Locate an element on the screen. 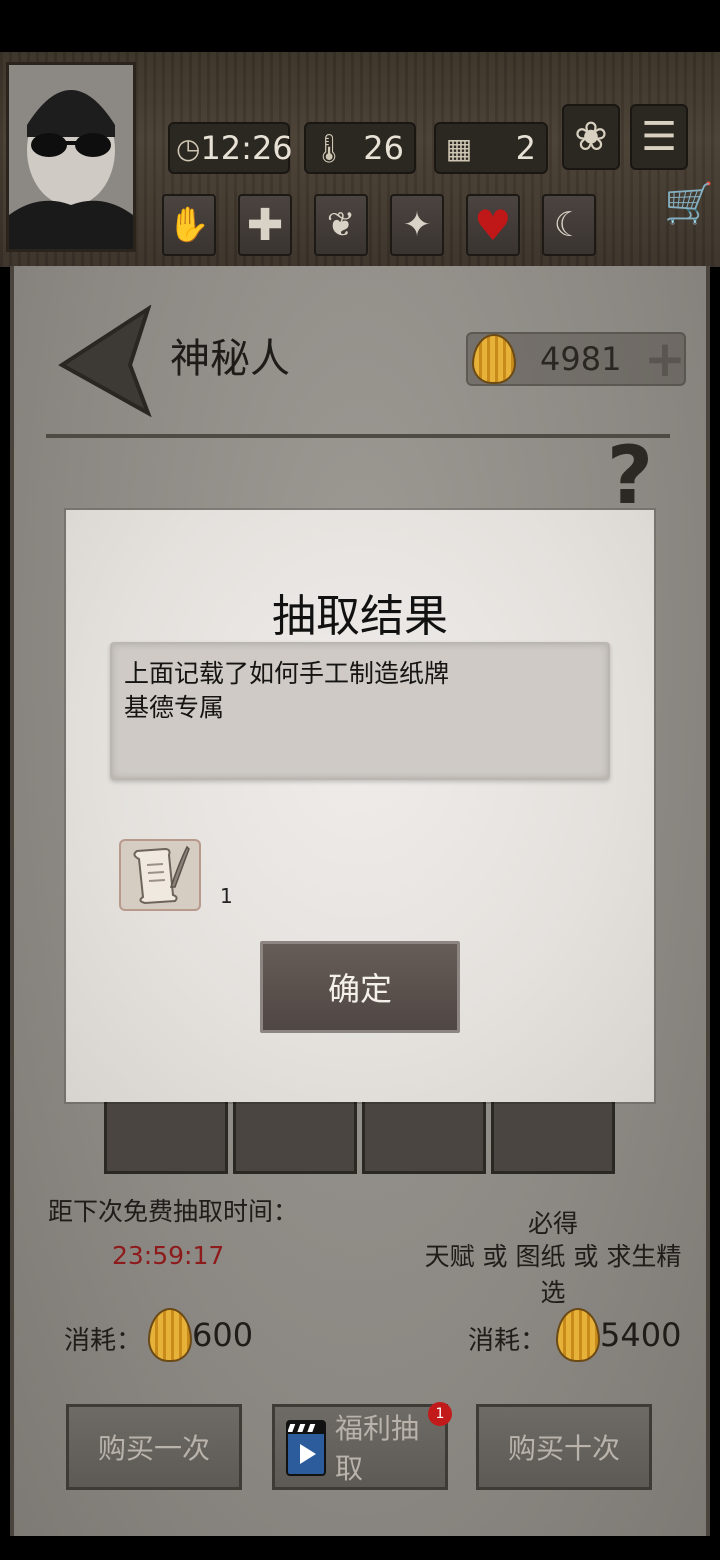  scroll-item-slot is located at coordinates (160, 875).